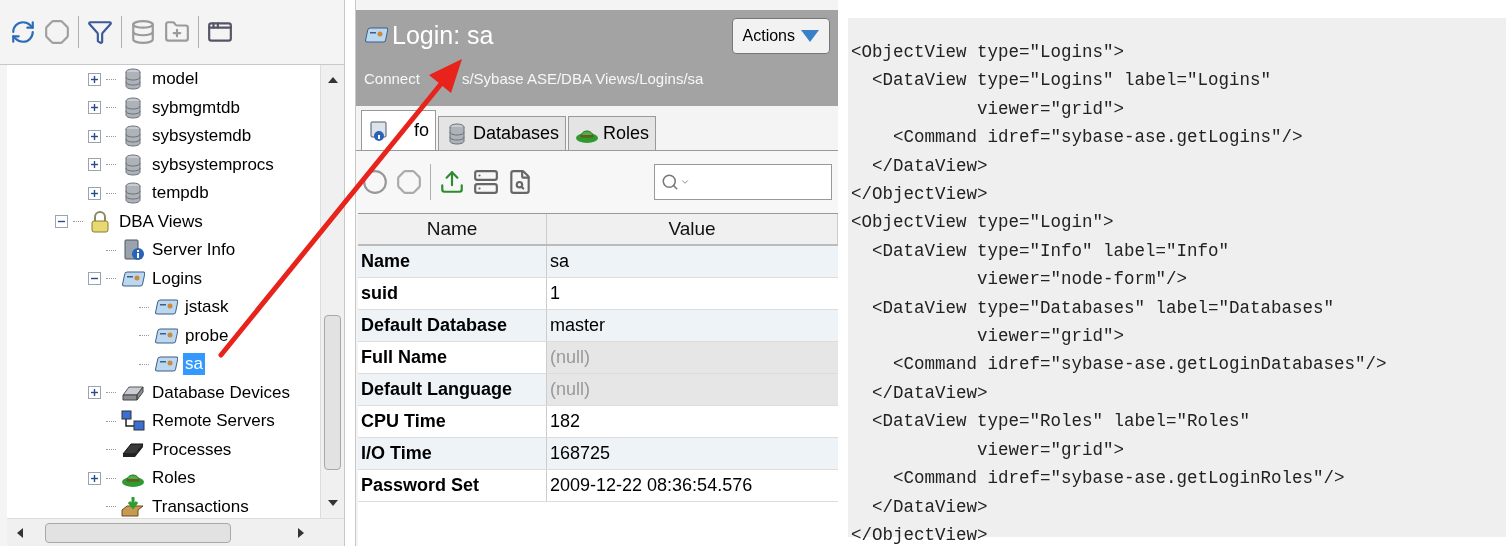 This screenshot has width=1506, height=546. Describe the element at coordinates (332, 80) in the screenshot. I see `scroll-up-icon` at that location.